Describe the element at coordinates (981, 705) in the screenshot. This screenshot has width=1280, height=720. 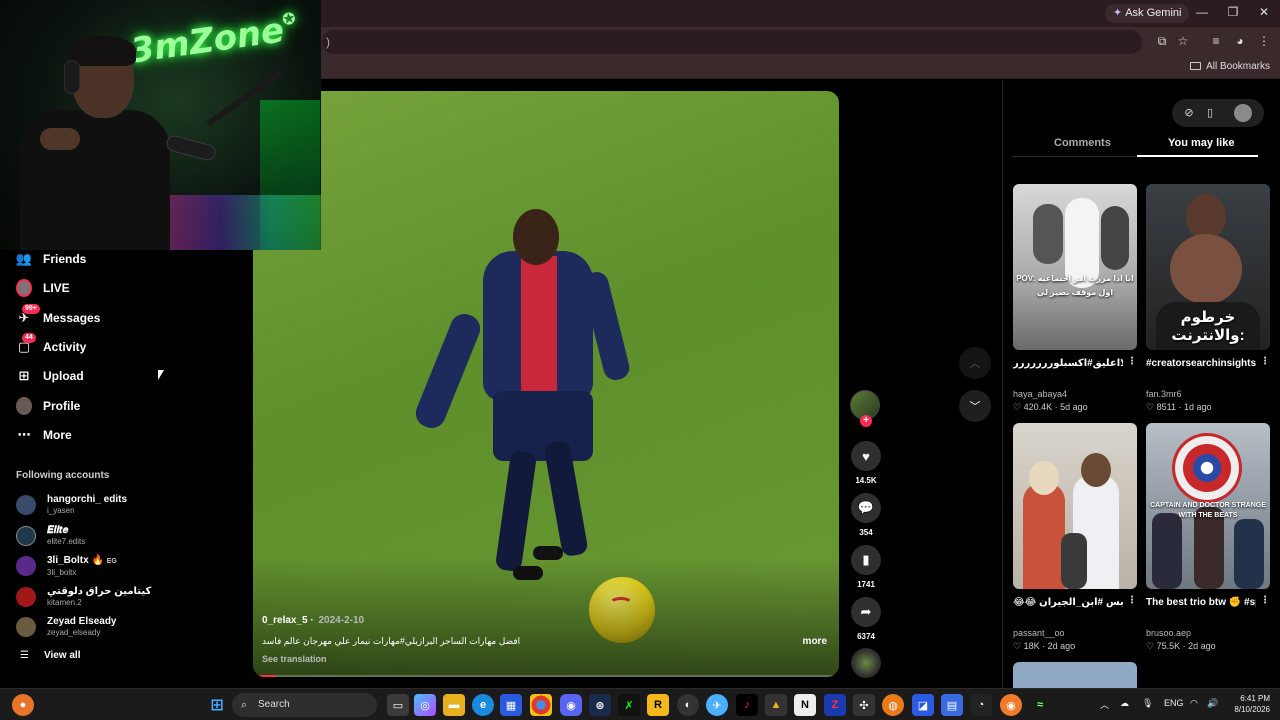
I see `app-icon: ◔` at that location.